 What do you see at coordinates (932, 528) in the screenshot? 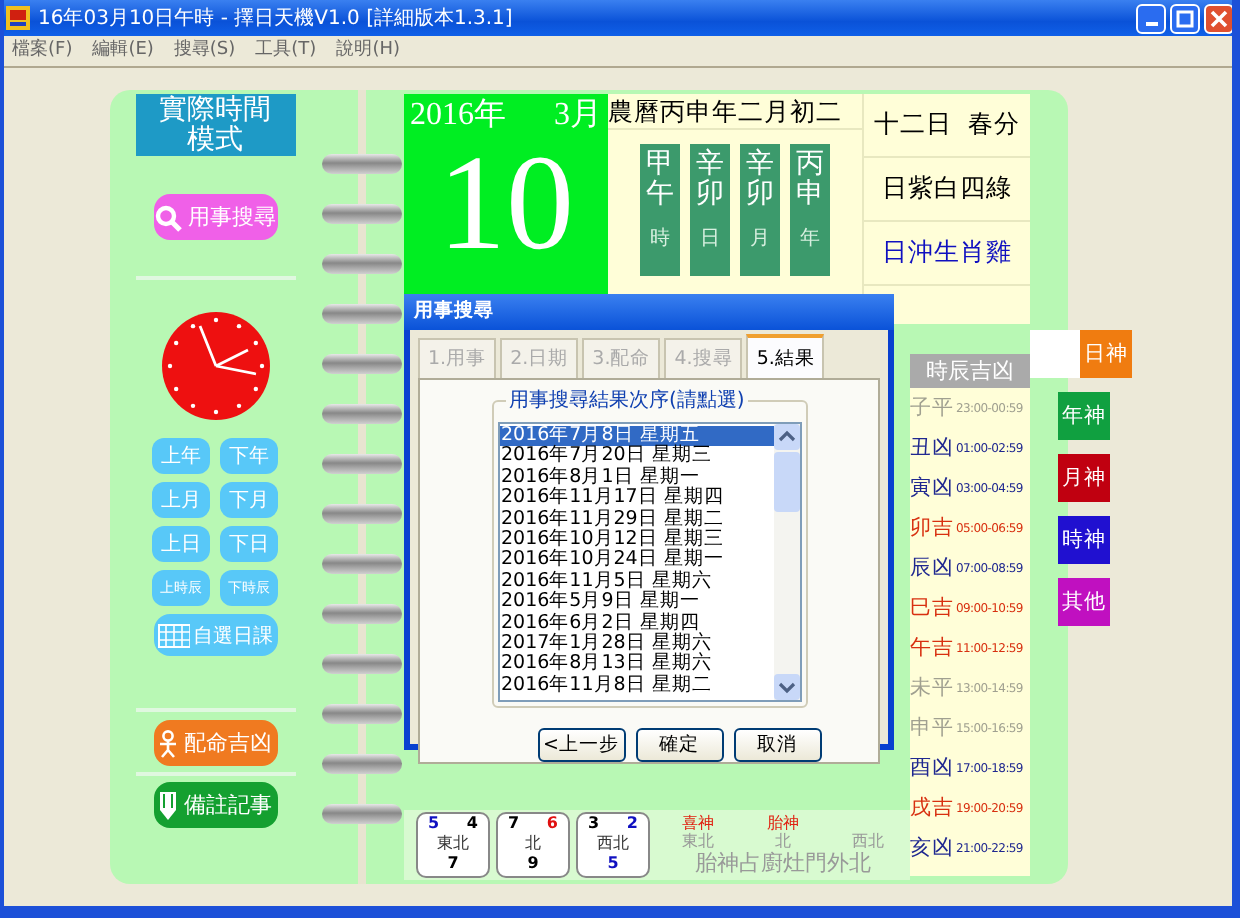
I see `hour-name: 卯吉` at bounding box center [932, 528].